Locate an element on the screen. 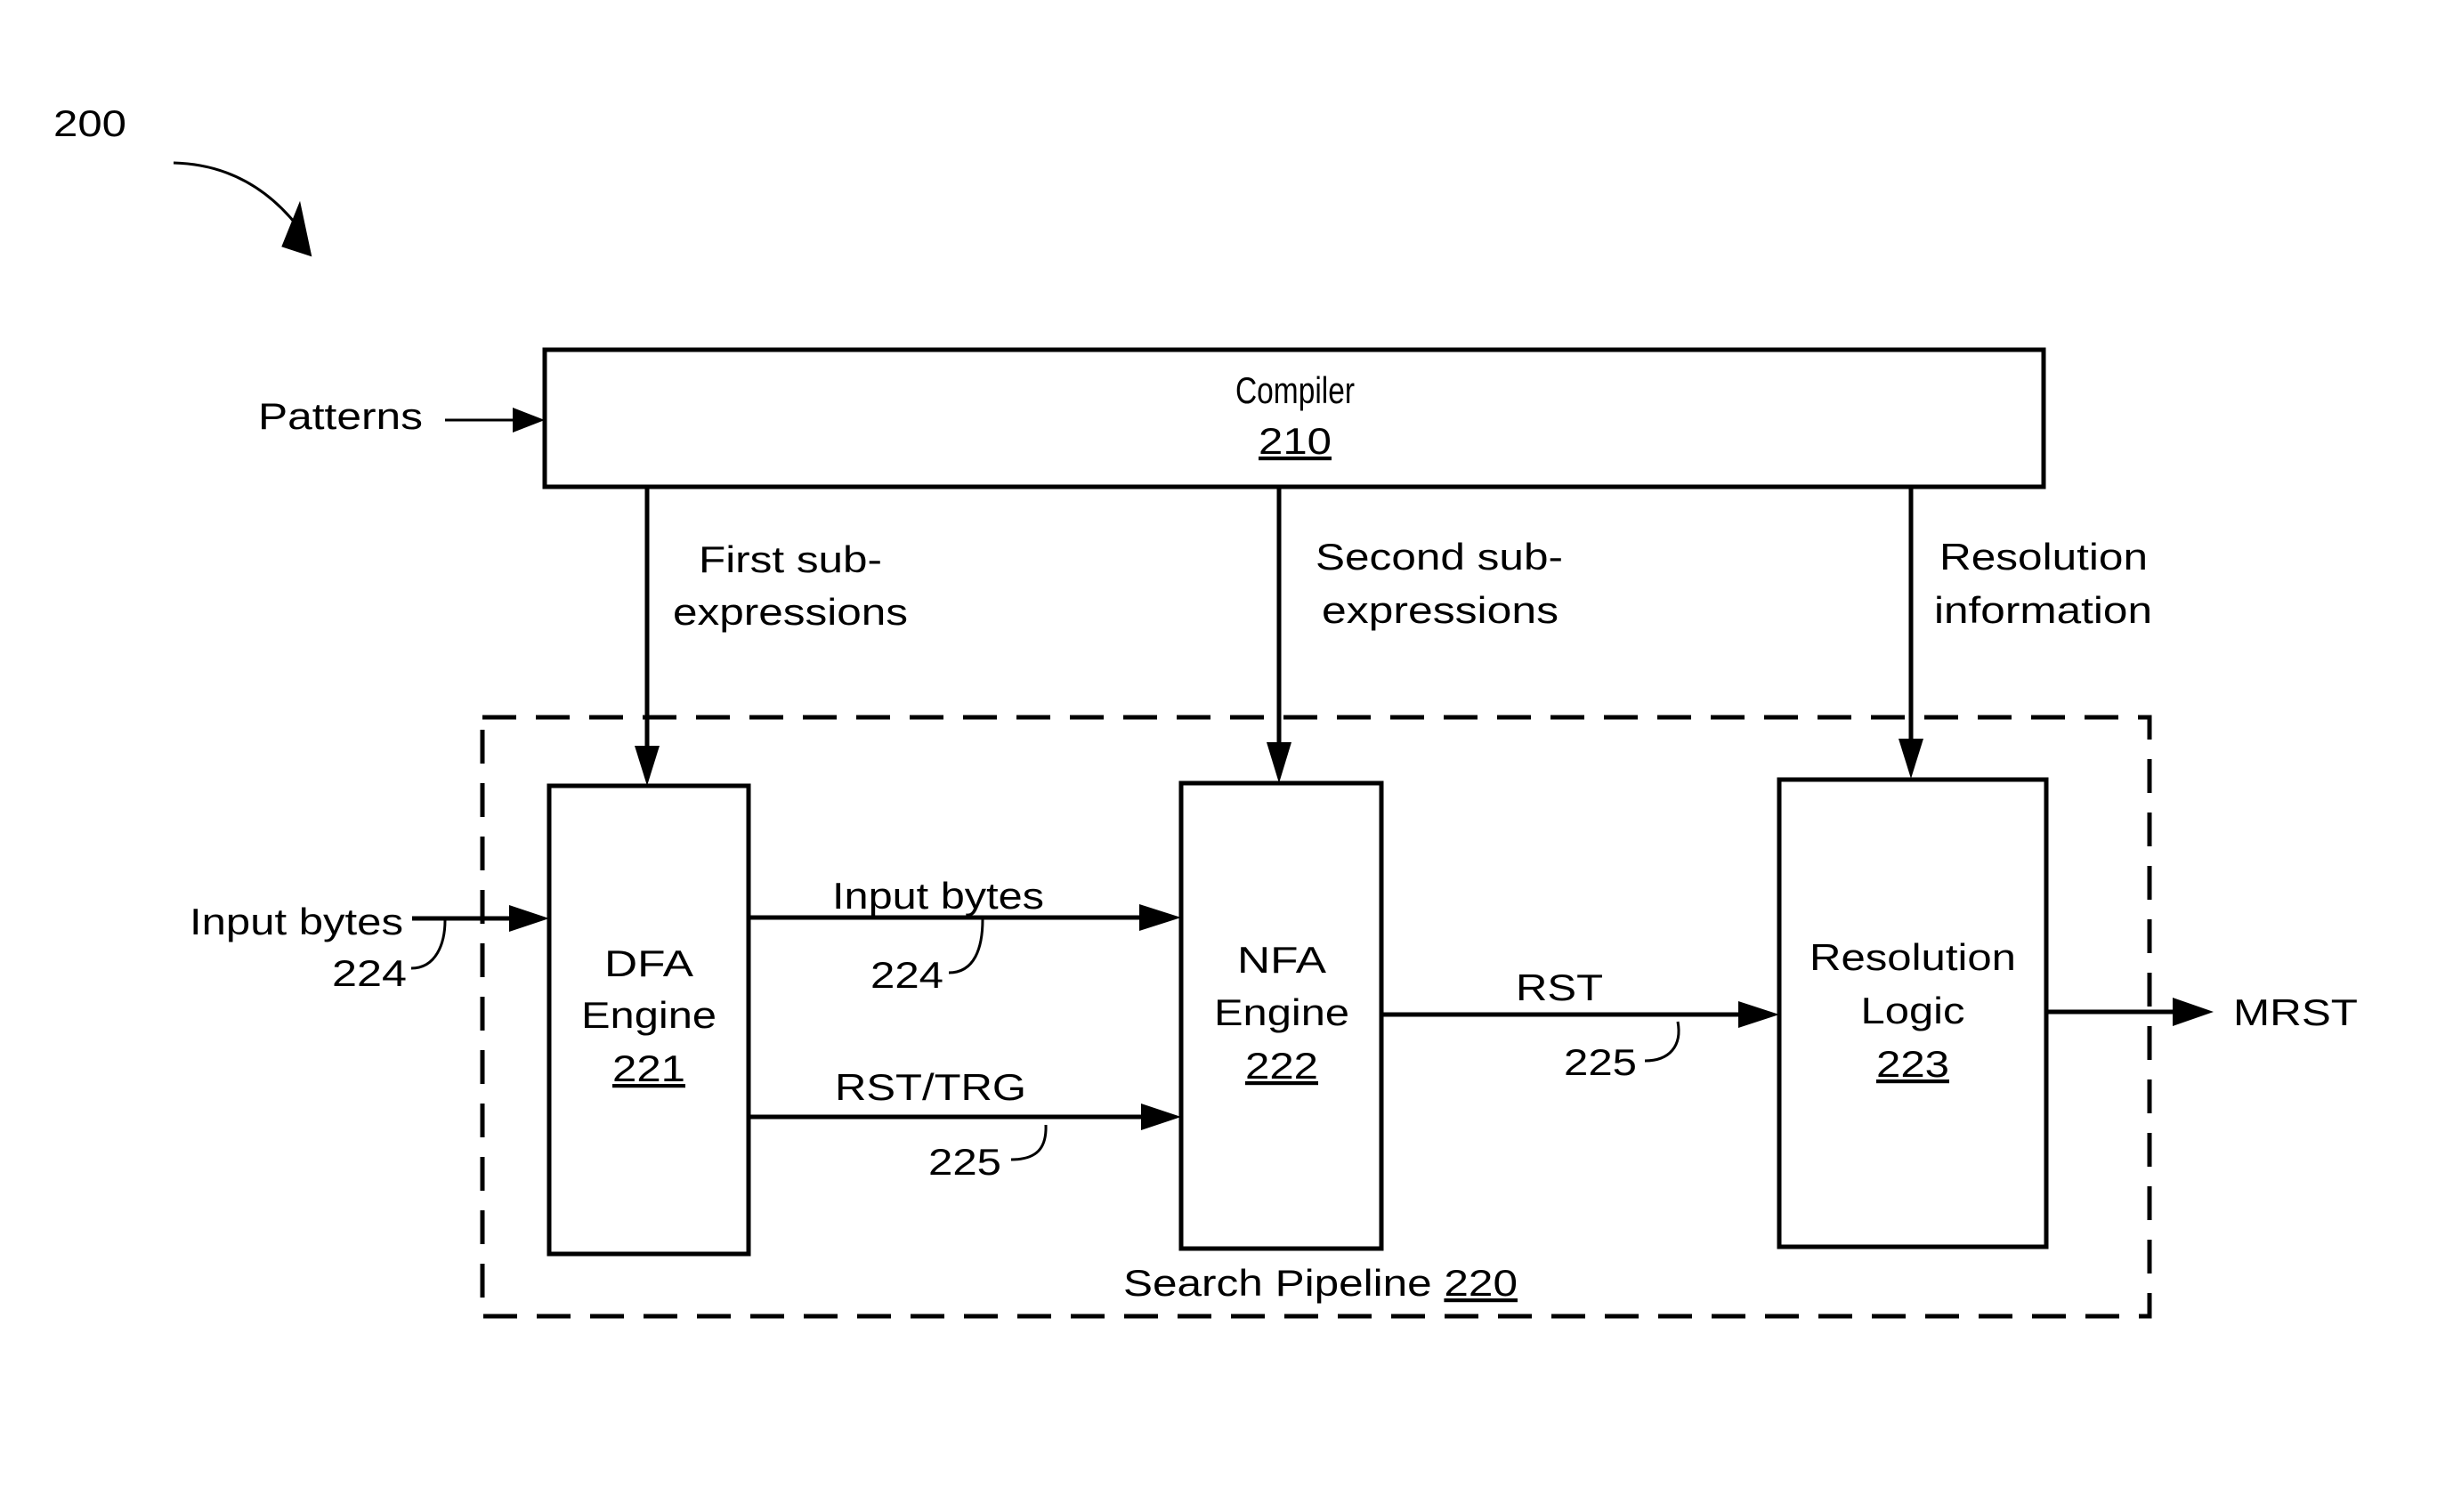 The width and height of the screenshot is (2437, 1512). search-pipeline-label: Search Pipeline 220 is located at coordinates (1320, 1283).